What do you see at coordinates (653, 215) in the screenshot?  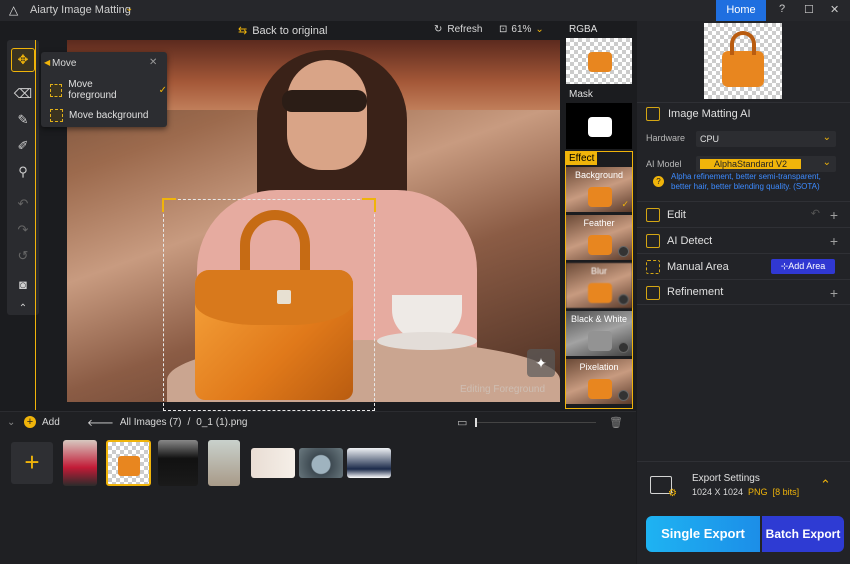 I see `edit-icon` at bounding box center [653, 215].